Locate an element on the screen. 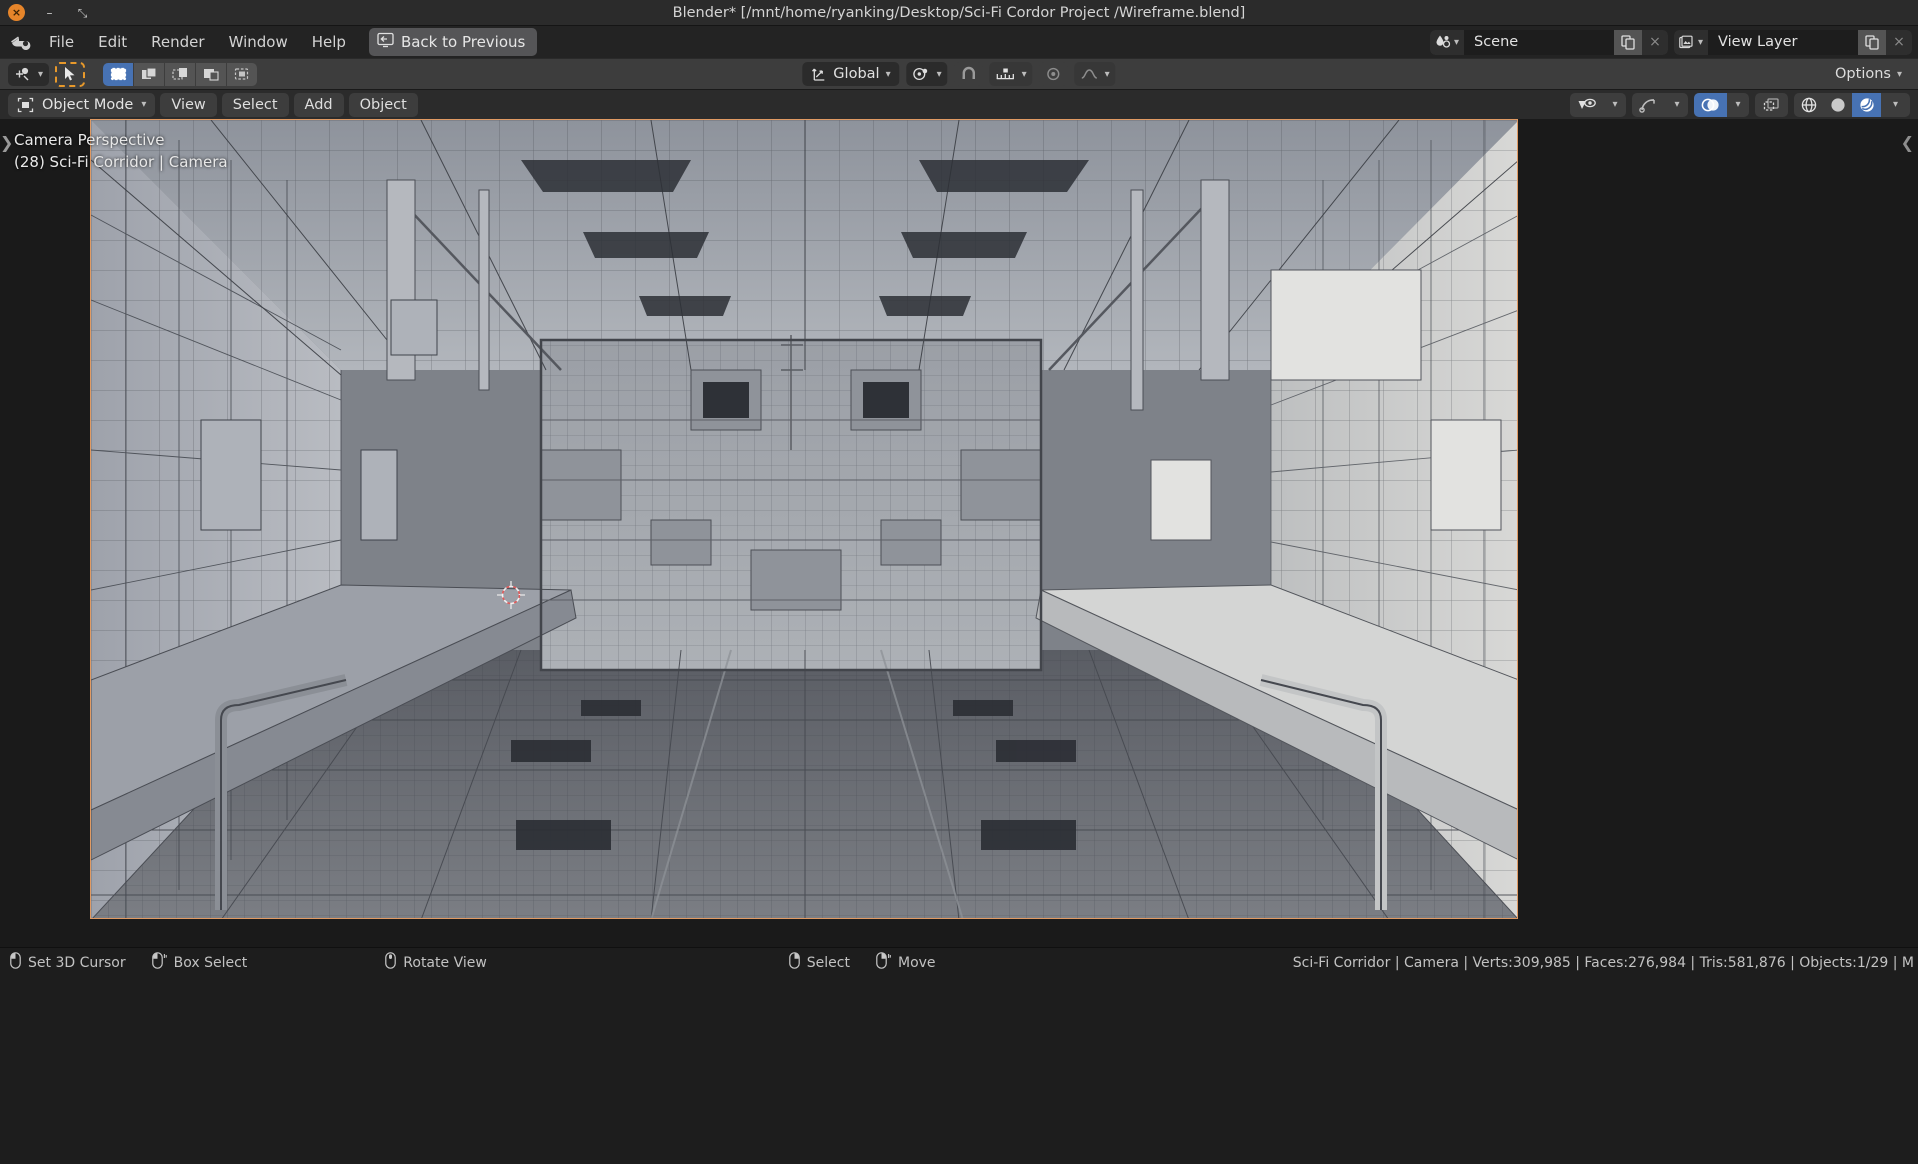  invert-select-icon is located at coordinates (211, 75).